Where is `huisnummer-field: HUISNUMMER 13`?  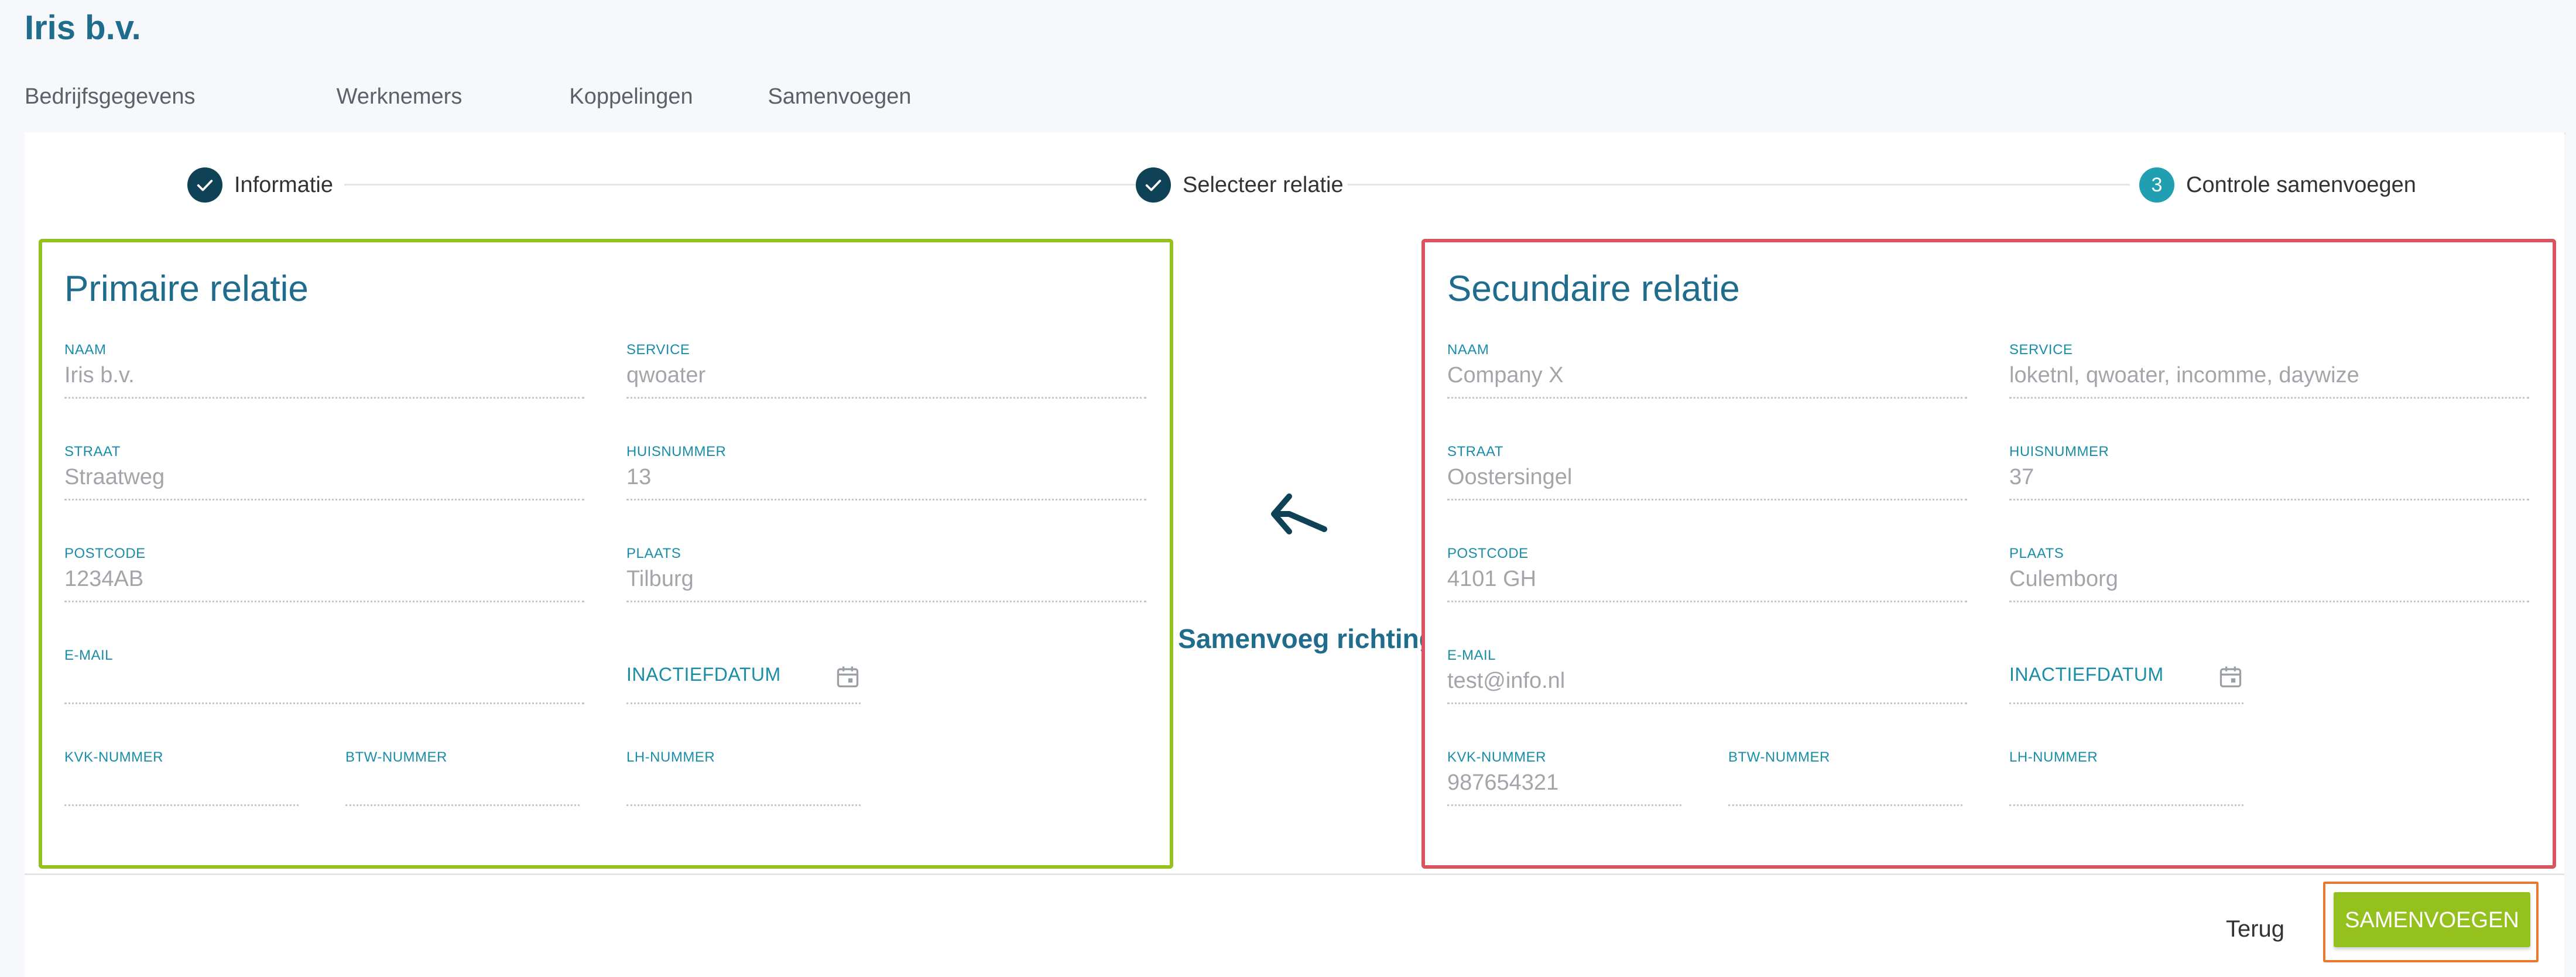
huisnummer-field: HUISNUMMER 13 is located at coordinates (886, 472).